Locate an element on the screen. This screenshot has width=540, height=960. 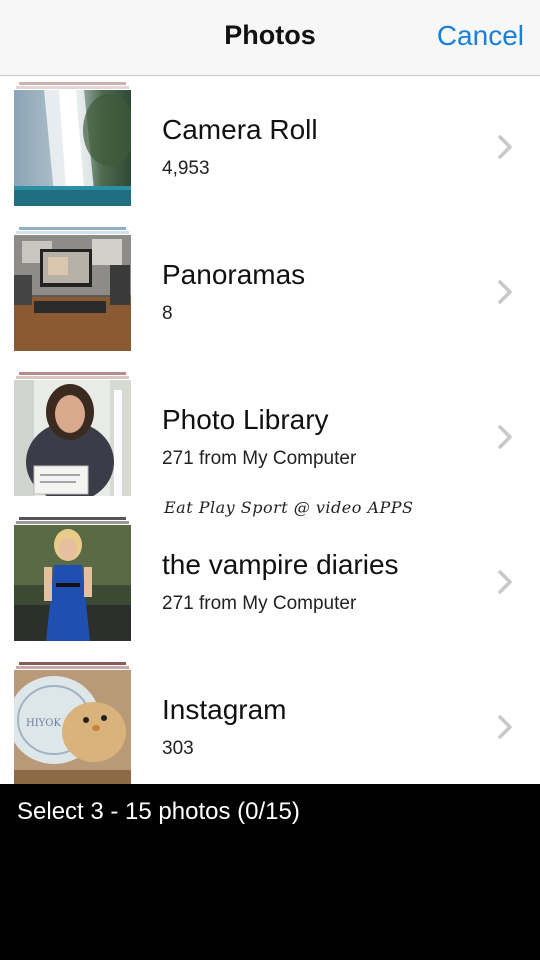
selection-count-text: Select 3 - 15 photos (0/15) is located at coordinates (158, 811).